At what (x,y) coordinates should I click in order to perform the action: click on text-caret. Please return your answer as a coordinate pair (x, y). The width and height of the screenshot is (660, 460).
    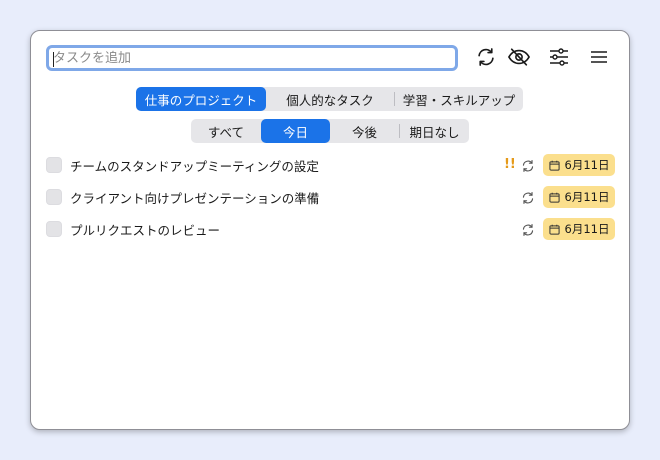
    Looking at the image, I should click on (53, 59).